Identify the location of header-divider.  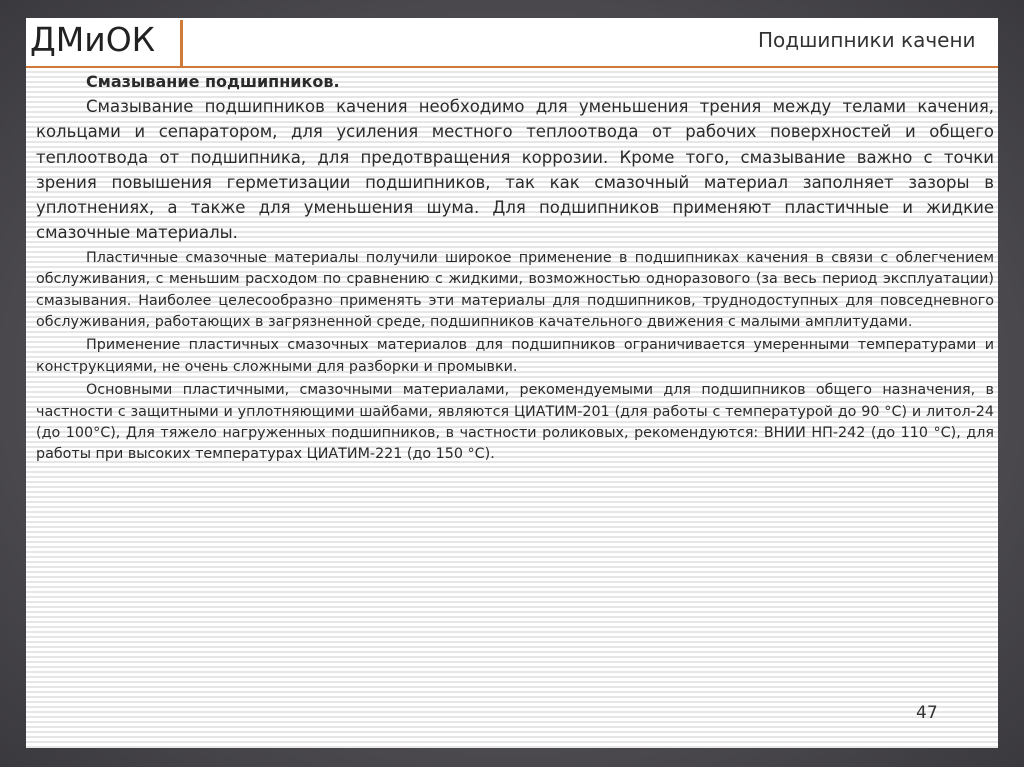
(181, 44).